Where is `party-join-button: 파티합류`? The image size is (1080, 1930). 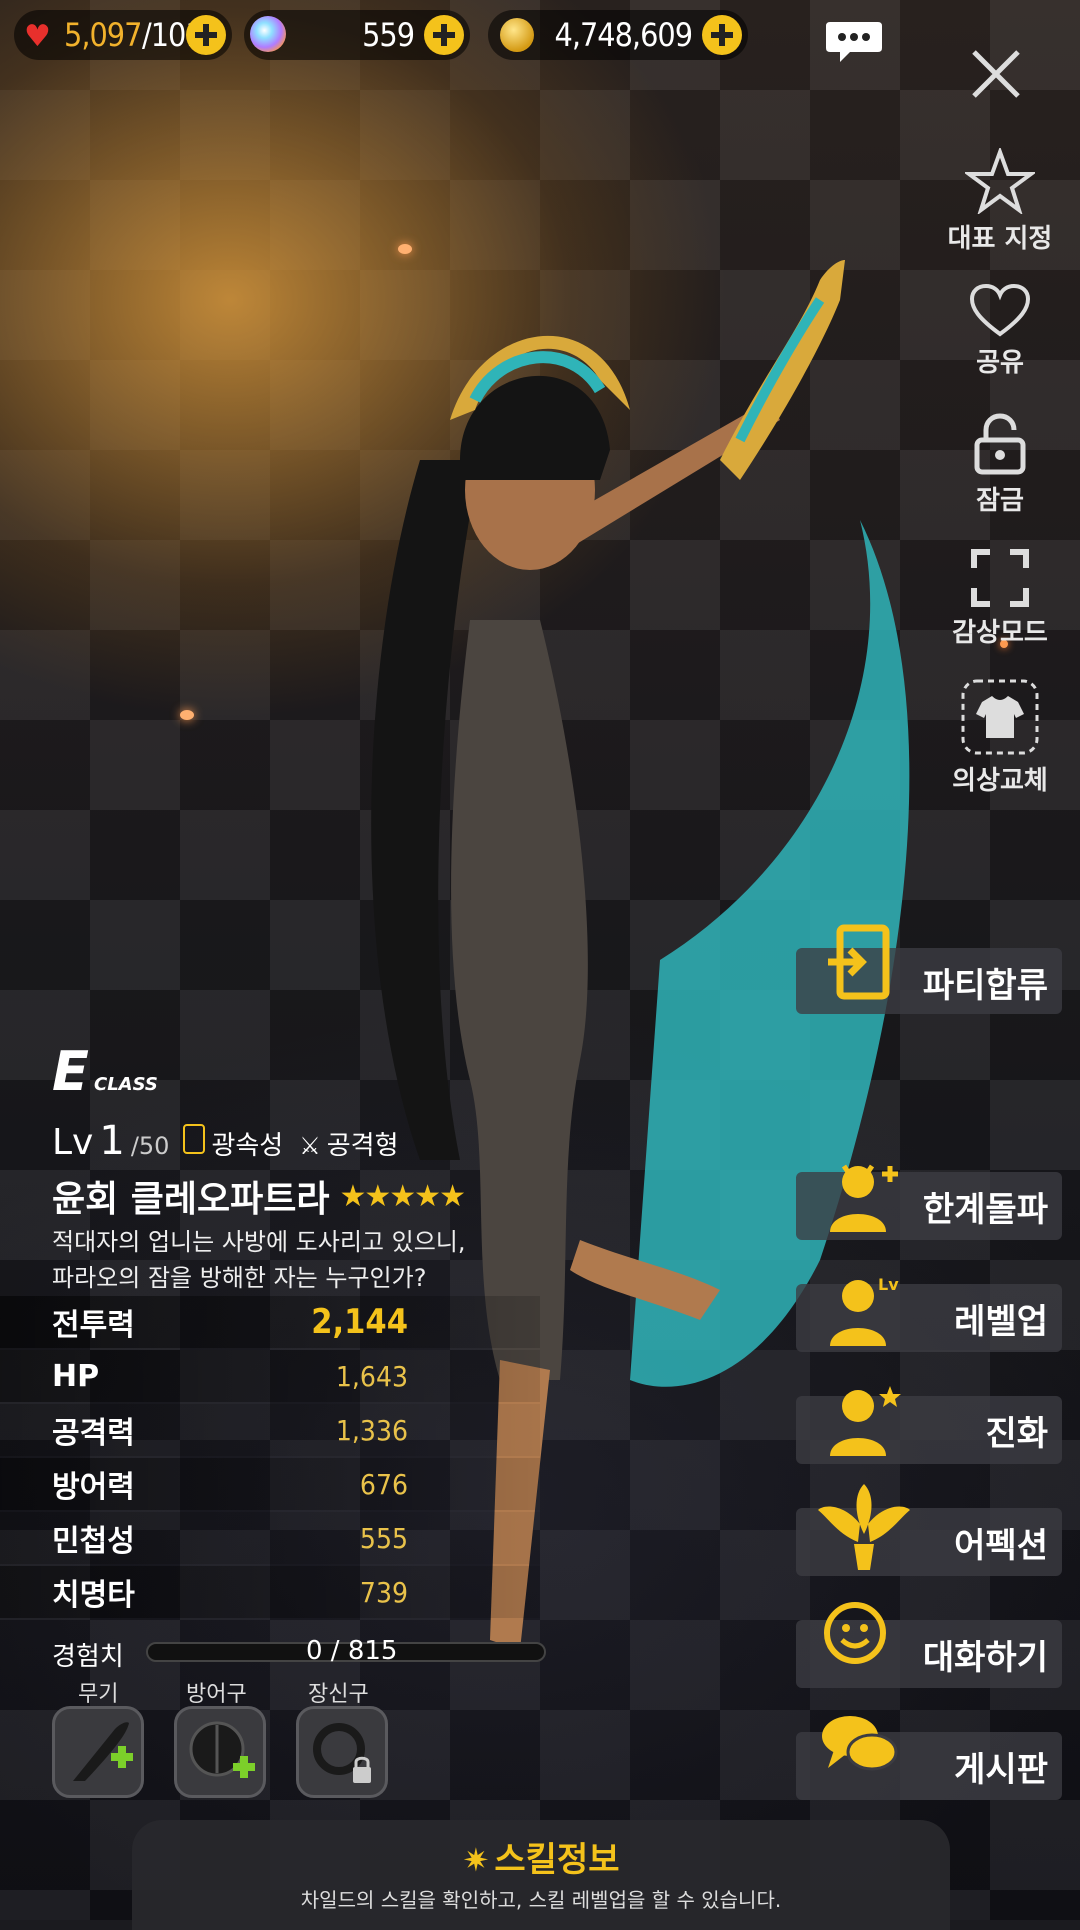 party-join-button: 파티합류 is located at coordinates (929, 969).